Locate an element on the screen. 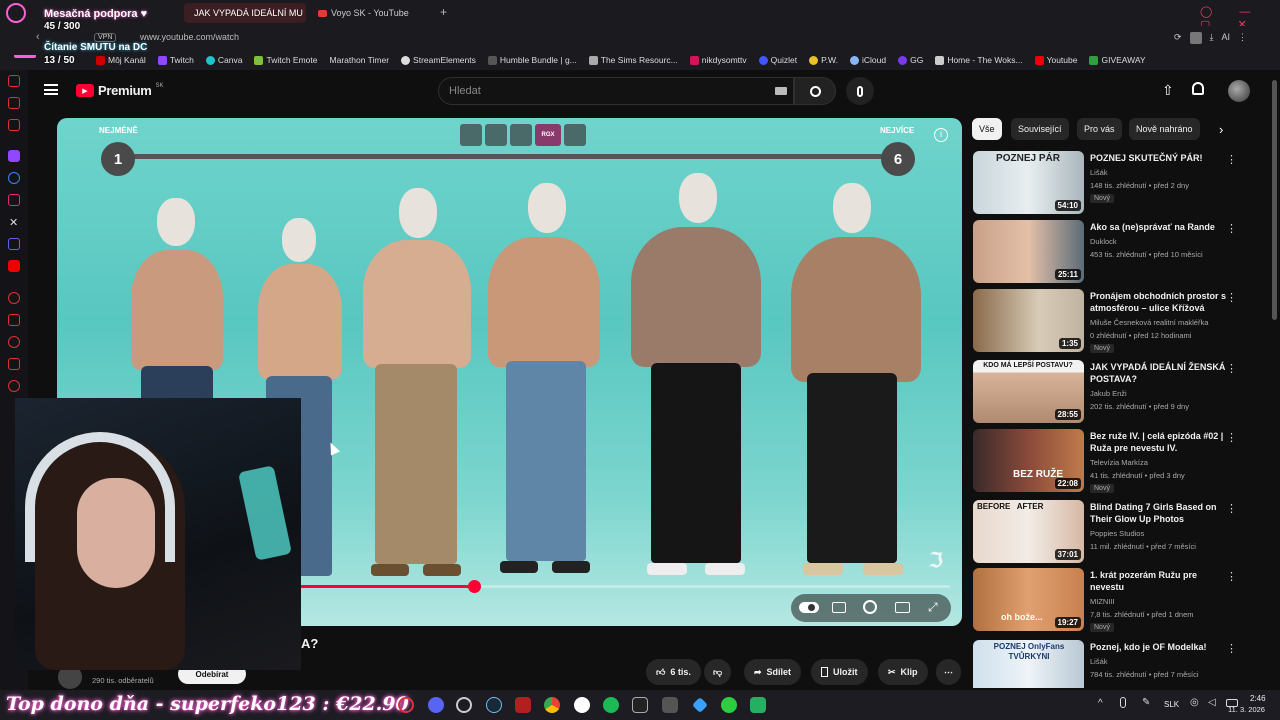 The width and height of the screenshot is (1280, 720). video-thumbnail: 25:11 is located at coordinates (1028, 251).